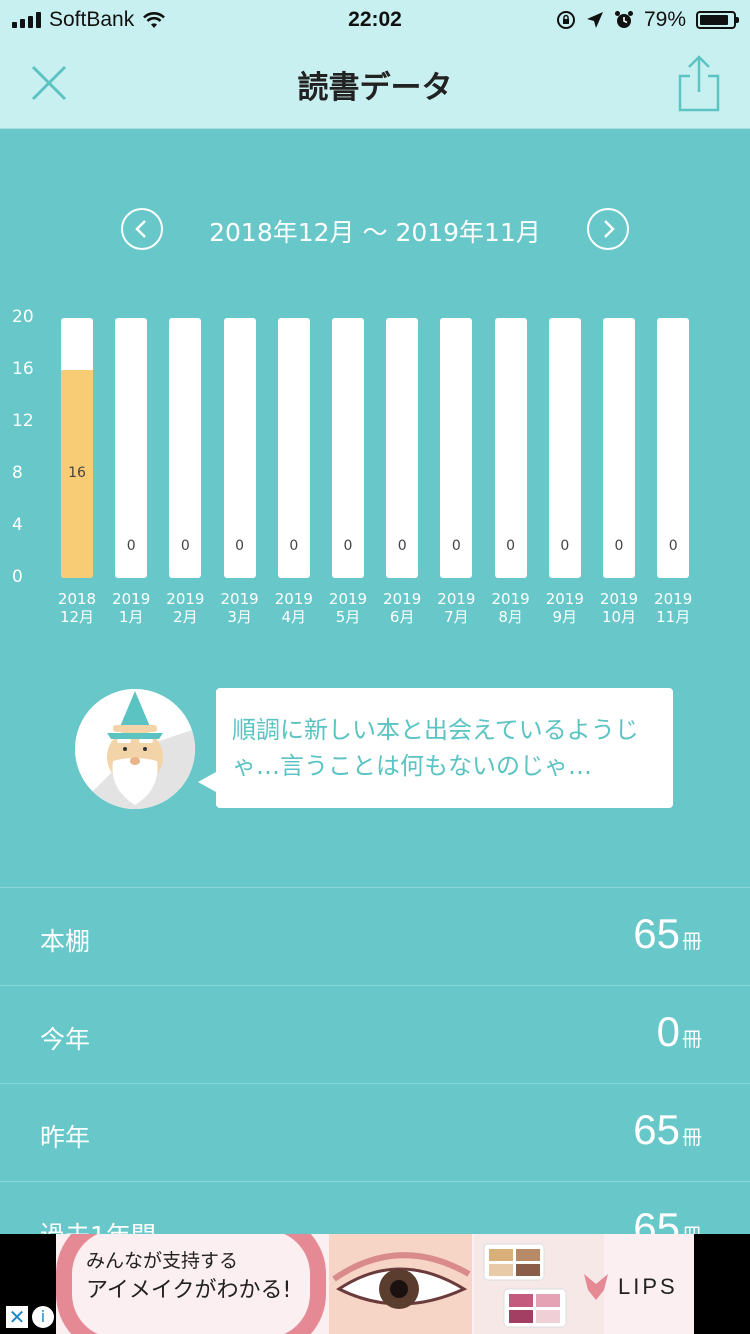 The width and height of the screenshot is (750, 1334). Describe the element at coordinates (717, 20) in the screenshot. I see `battery-icon` at that location.